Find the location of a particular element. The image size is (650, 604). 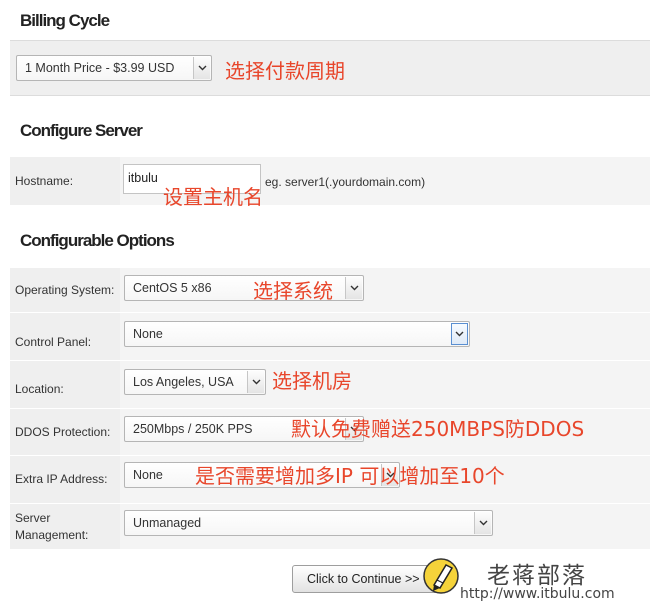

control-panel-field-cell: None is located at coordinates (385, 336).